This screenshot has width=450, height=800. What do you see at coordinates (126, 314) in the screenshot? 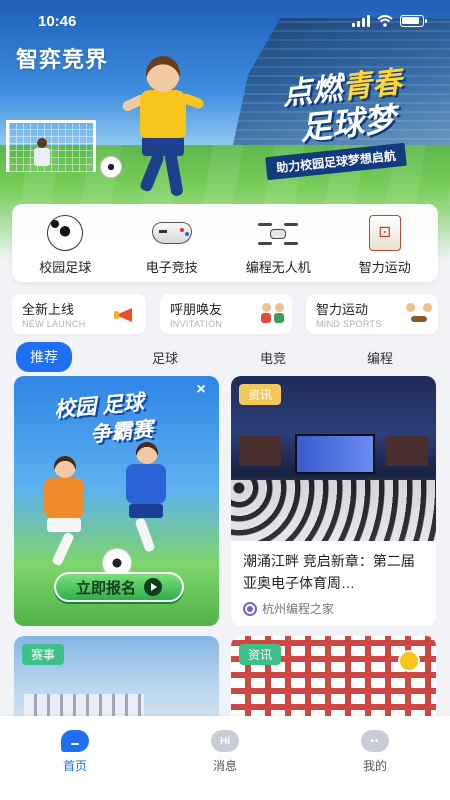
I see `megaphone-icon` at bounding box center [126, 314].